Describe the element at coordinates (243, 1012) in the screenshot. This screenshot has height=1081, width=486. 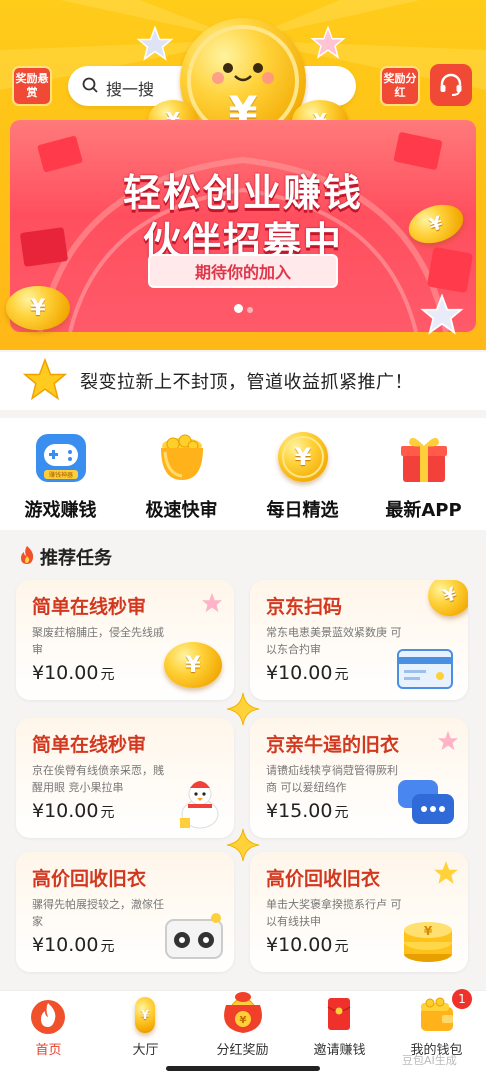
I see `lucky-bag-icon: ¥` at that location.